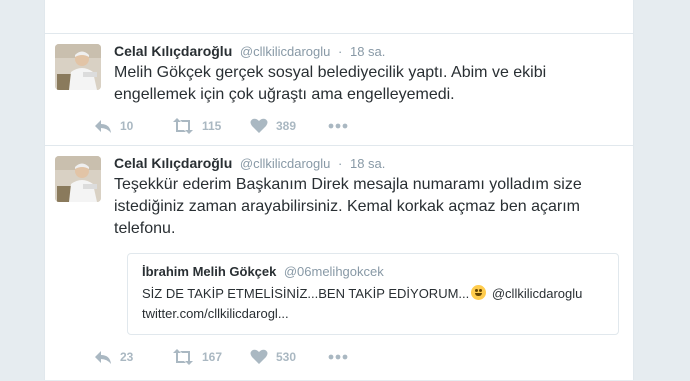  Describe the element at coordinates (212, 357) in the screenshot. I see `retweet-count: 167` at that location.